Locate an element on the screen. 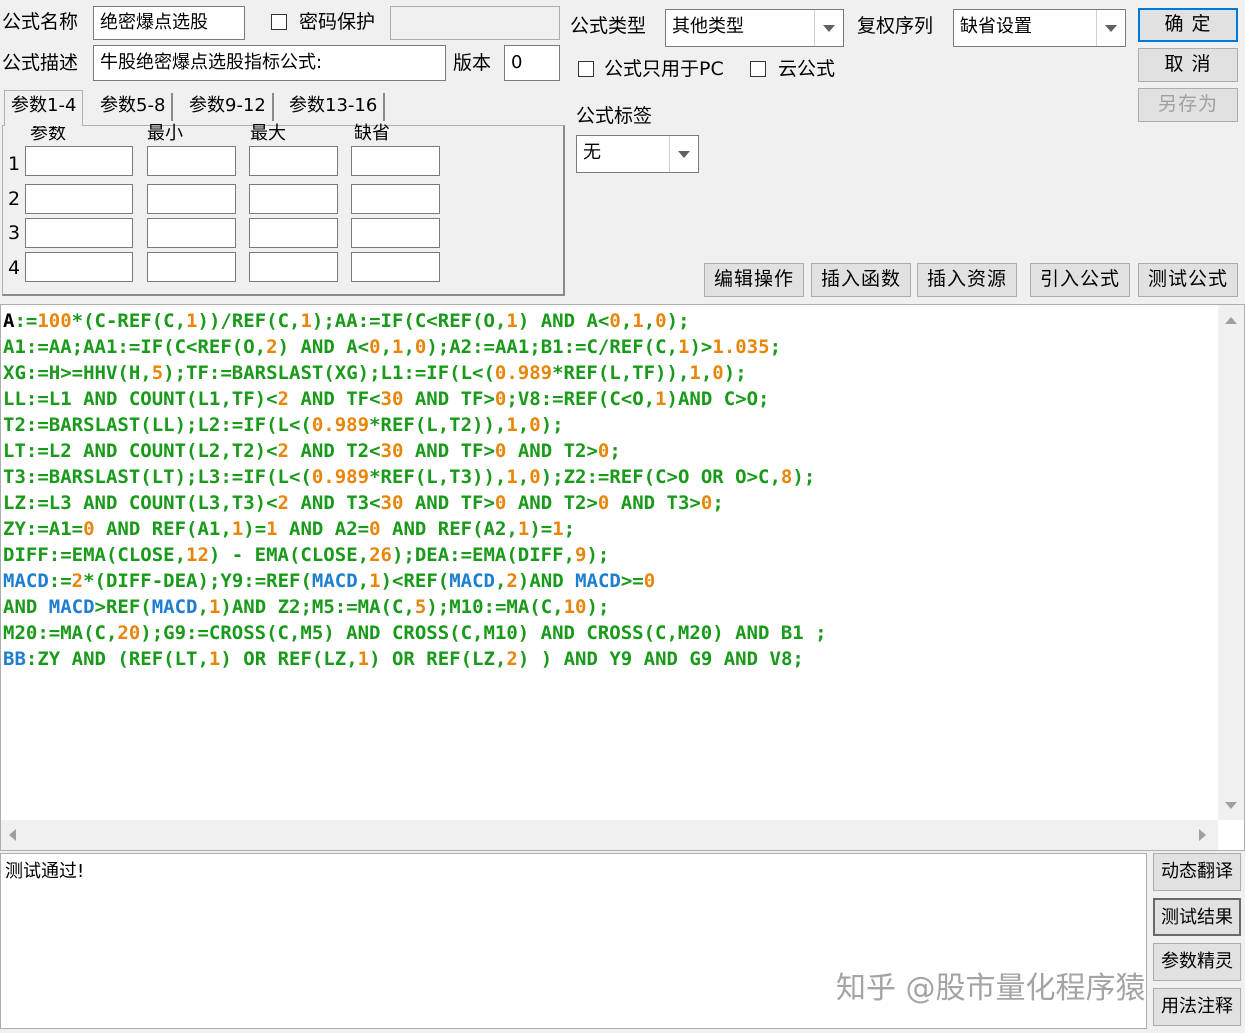 The height and width of the screenshot is (1033, 1245). save-as-button: 另存为 is located at coordinates (1188, 105).